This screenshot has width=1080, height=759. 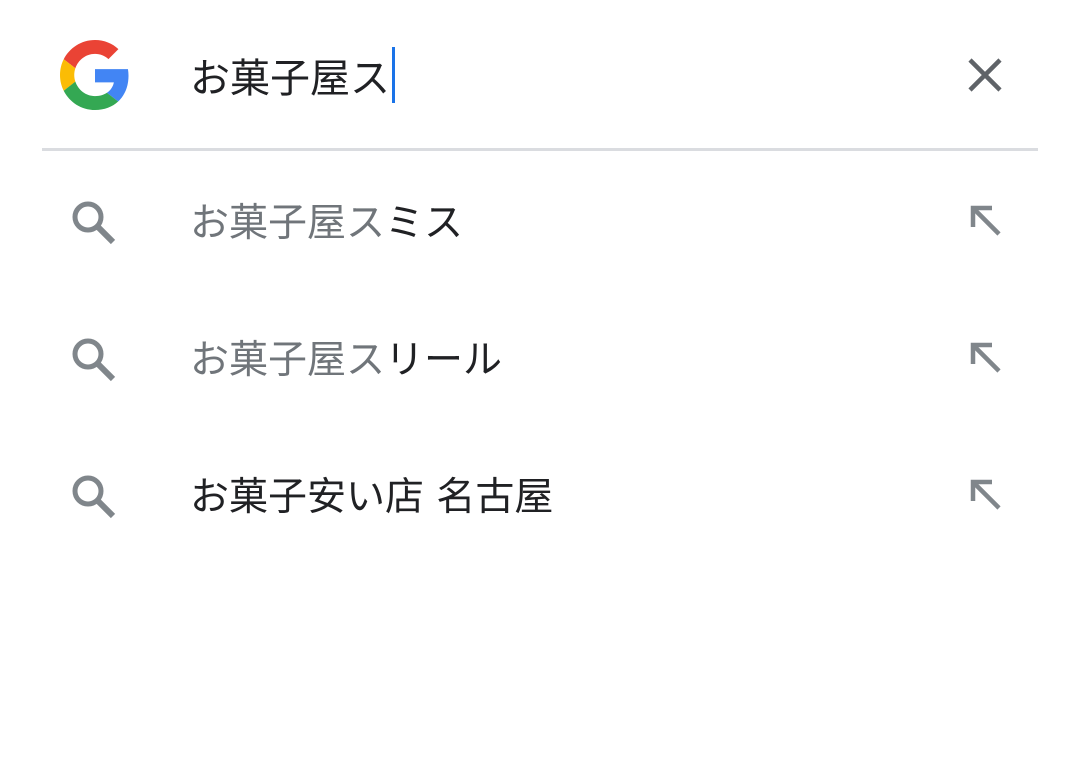 I want to click on suggestion-completion: お菓子安い店 名古屋, so click(x=372, y=497).